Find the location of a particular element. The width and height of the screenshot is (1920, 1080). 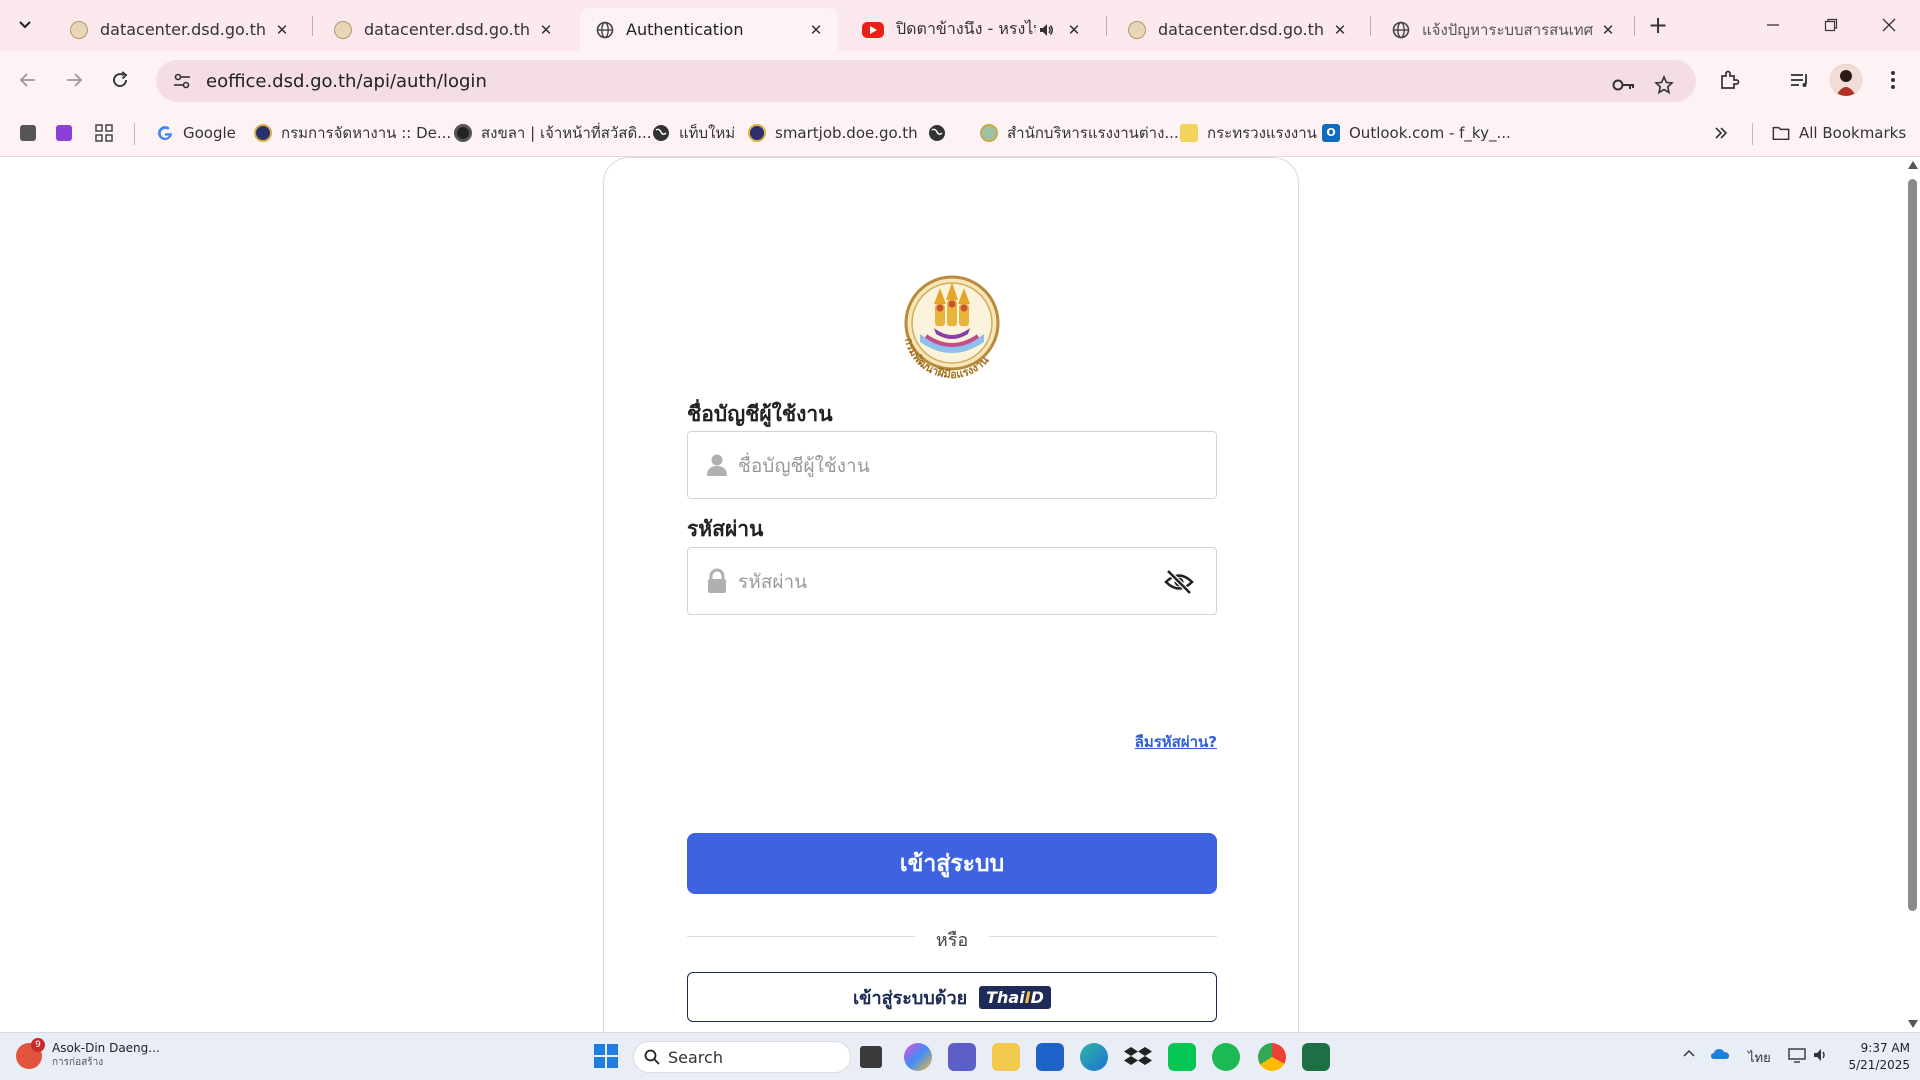

bookmark-globe is located at coordinates (941, 133).